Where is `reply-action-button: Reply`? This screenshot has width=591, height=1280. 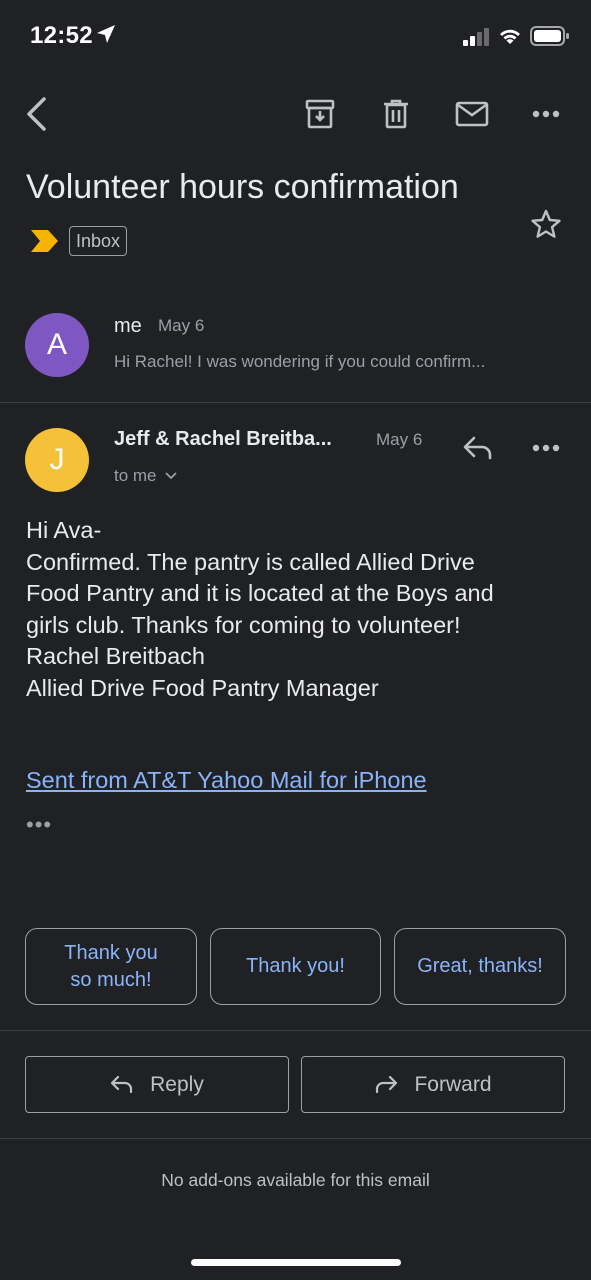
reply-action-button: Reply is located at coordinates (157, 1084).